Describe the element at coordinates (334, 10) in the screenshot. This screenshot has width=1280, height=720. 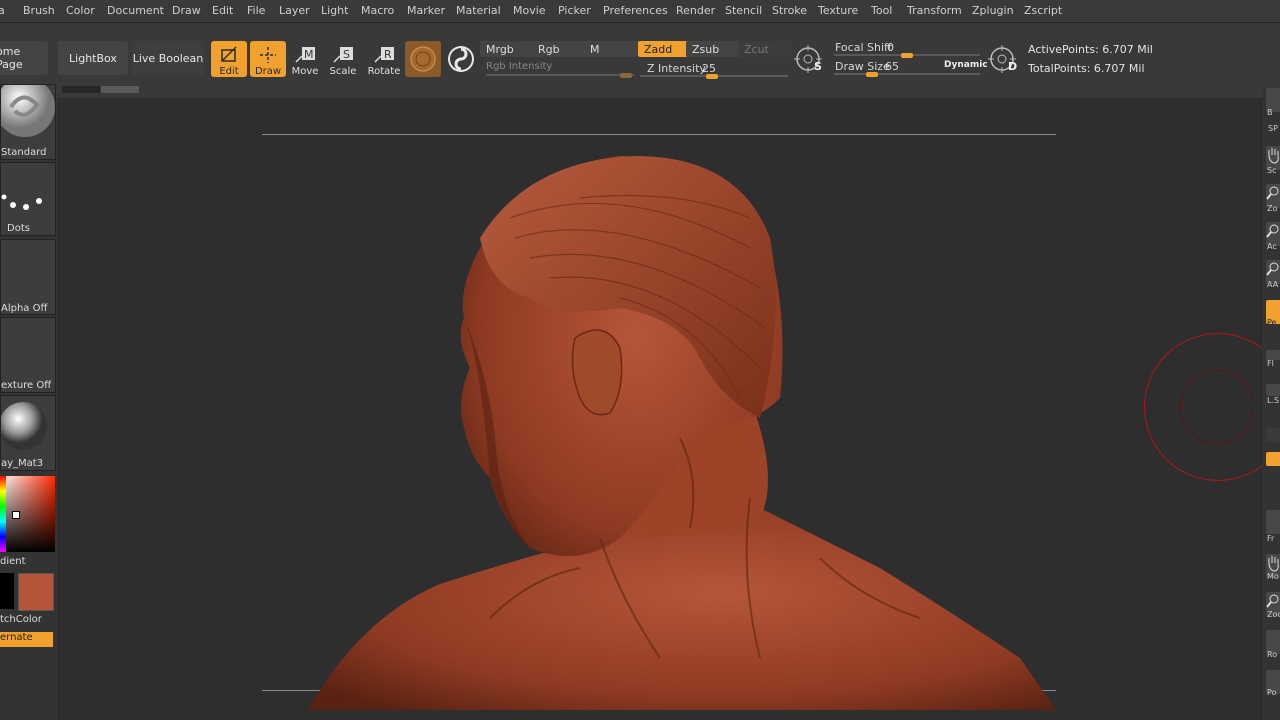
I see `menu-light: Light` at that location.